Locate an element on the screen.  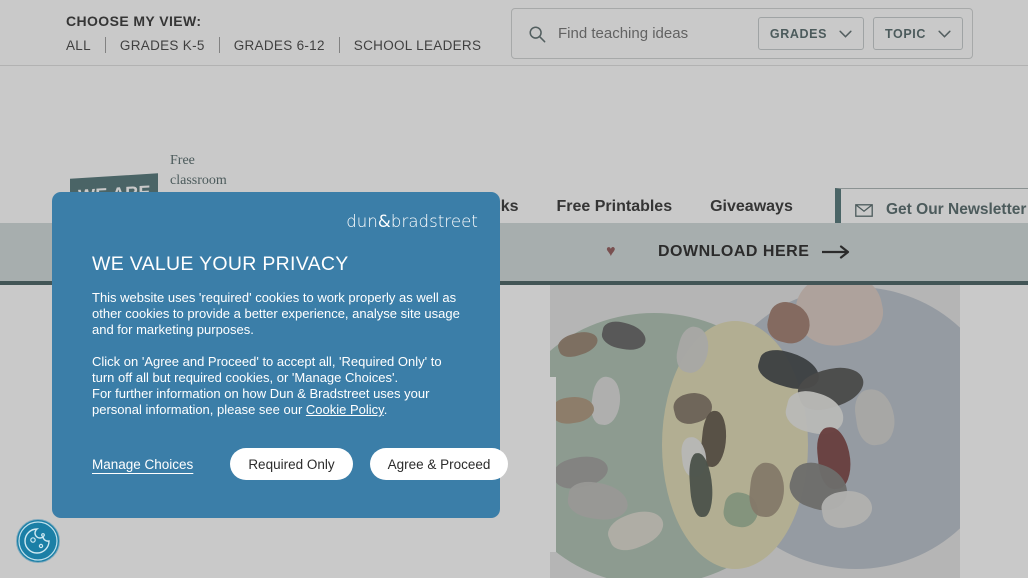
dun-bradstreet-logo: dun&bradstreet is located at coordinates (412, 221).